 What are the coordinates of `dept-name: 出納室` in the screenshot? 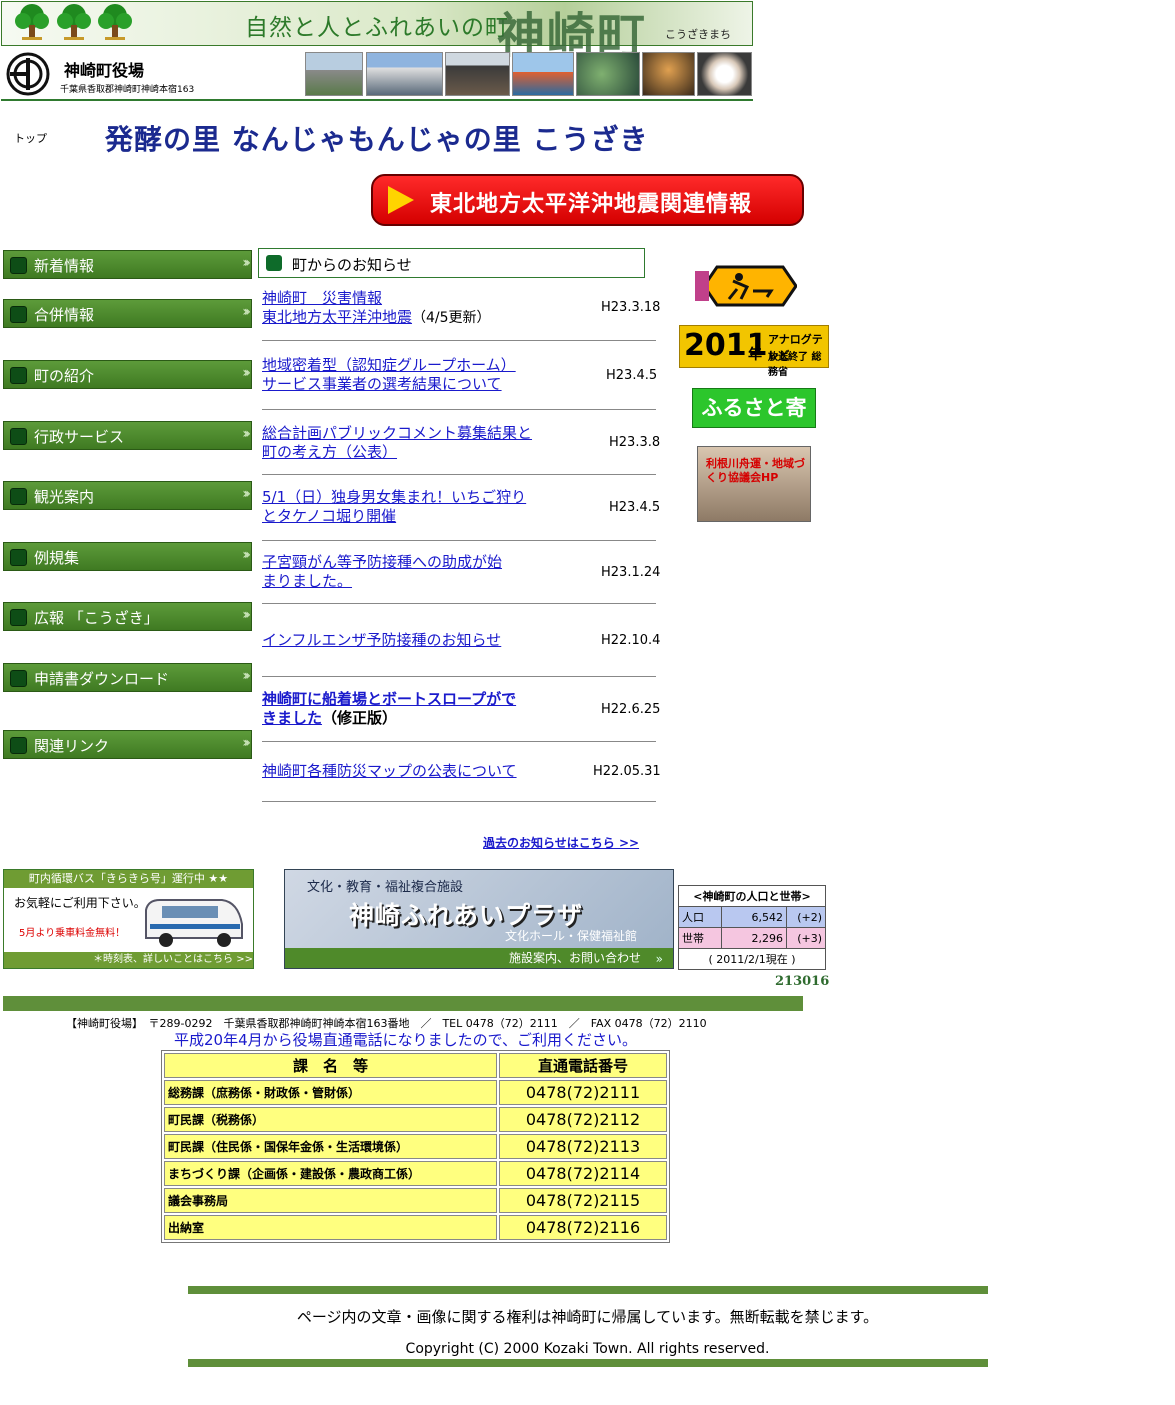 It's located at (330, 1227).